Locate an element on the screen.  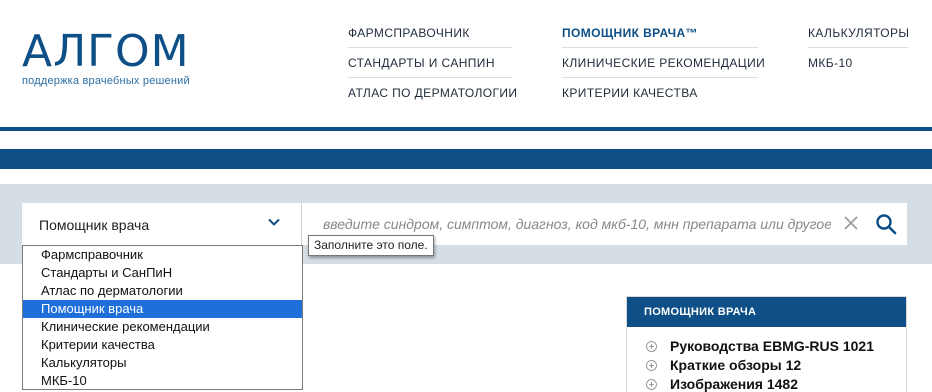
logo-wordmark: АЛГОМ is located at coordinates (106, 51).